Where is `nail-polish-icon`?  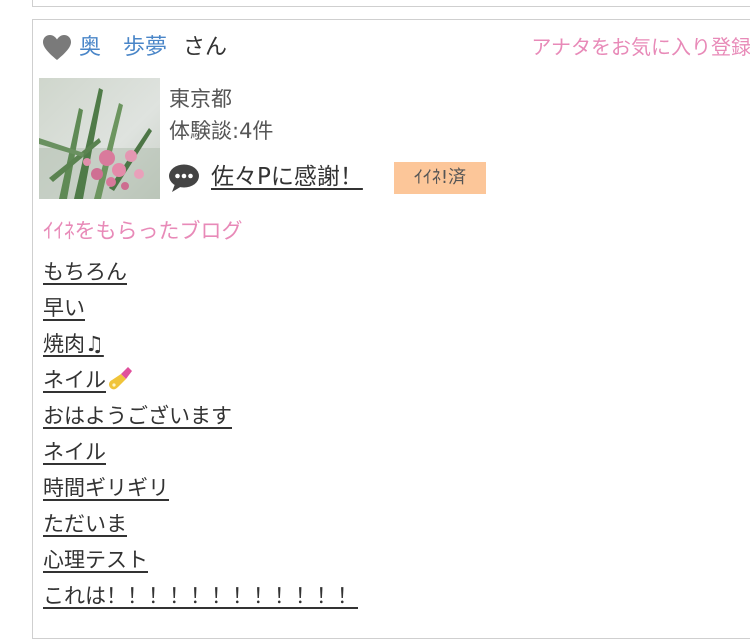 nail-polish-icon is located at coordinates (120, 378).